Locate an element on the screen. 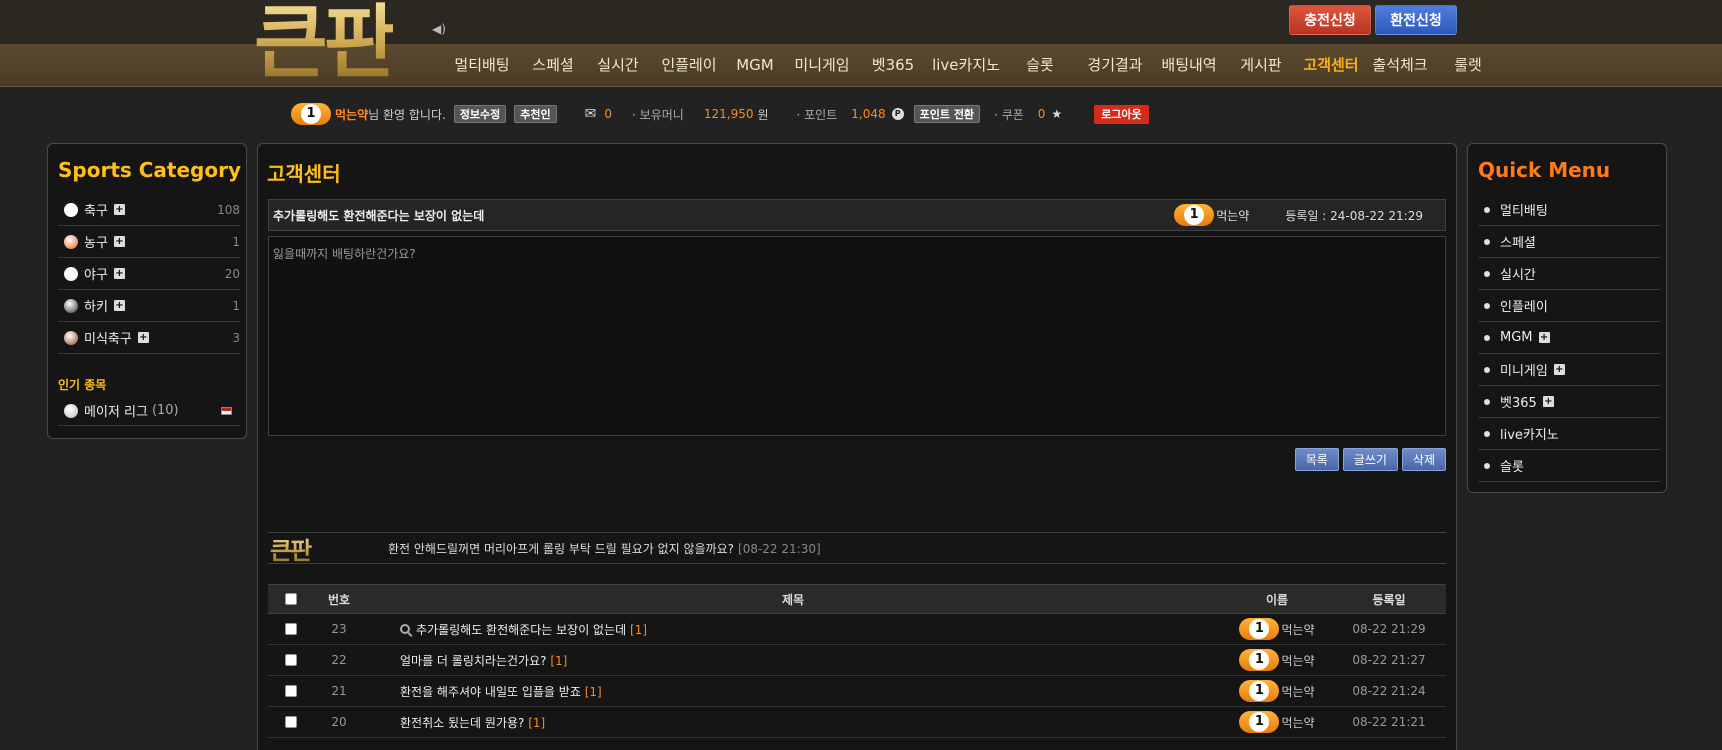  sports-category-item: 농구 +1 is located at coordinates (149, 242).